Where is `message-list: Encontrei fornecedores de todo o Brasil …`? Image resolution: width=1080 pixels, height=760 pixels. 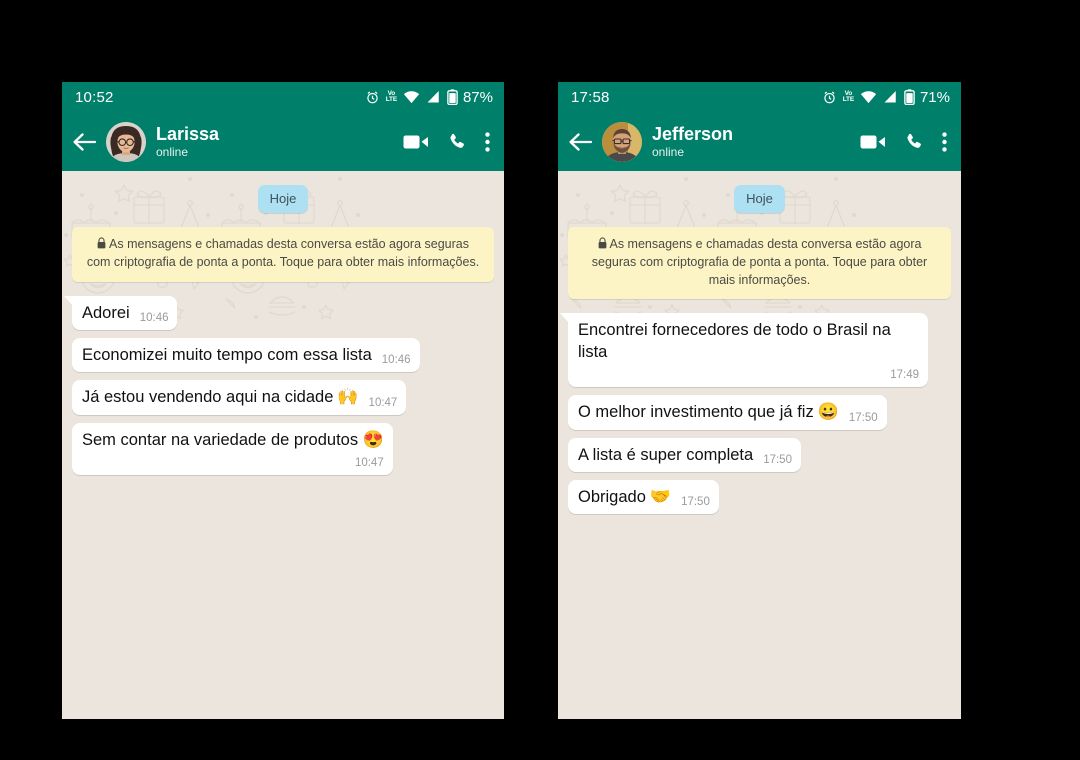 message-list: Encontrei fornecedores de todo o Brasil … is located at coordinates (755, 414).